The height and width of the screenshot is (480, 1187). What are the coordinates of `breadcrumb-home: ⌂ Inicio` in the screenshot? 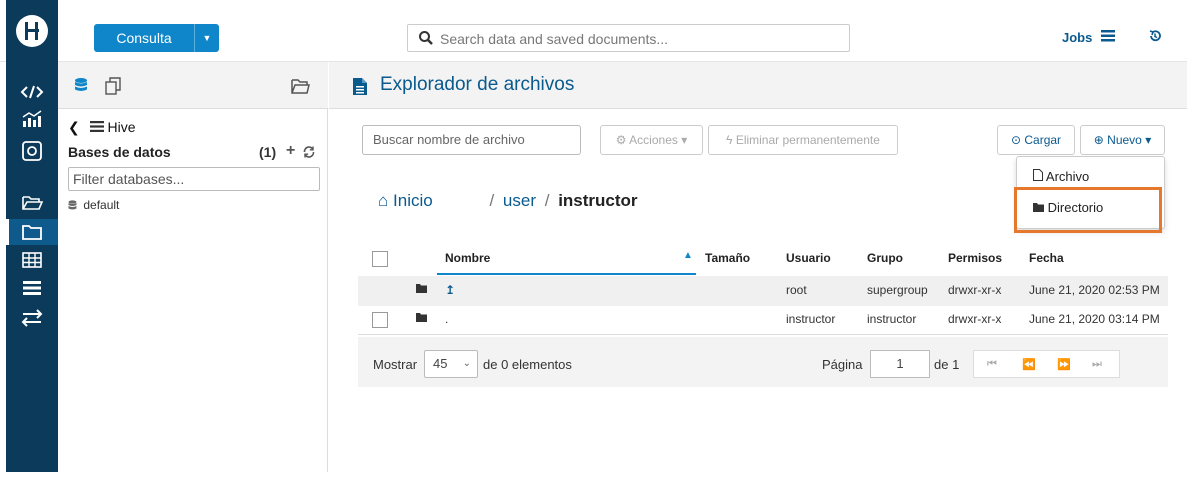 It's located at (405, 201).